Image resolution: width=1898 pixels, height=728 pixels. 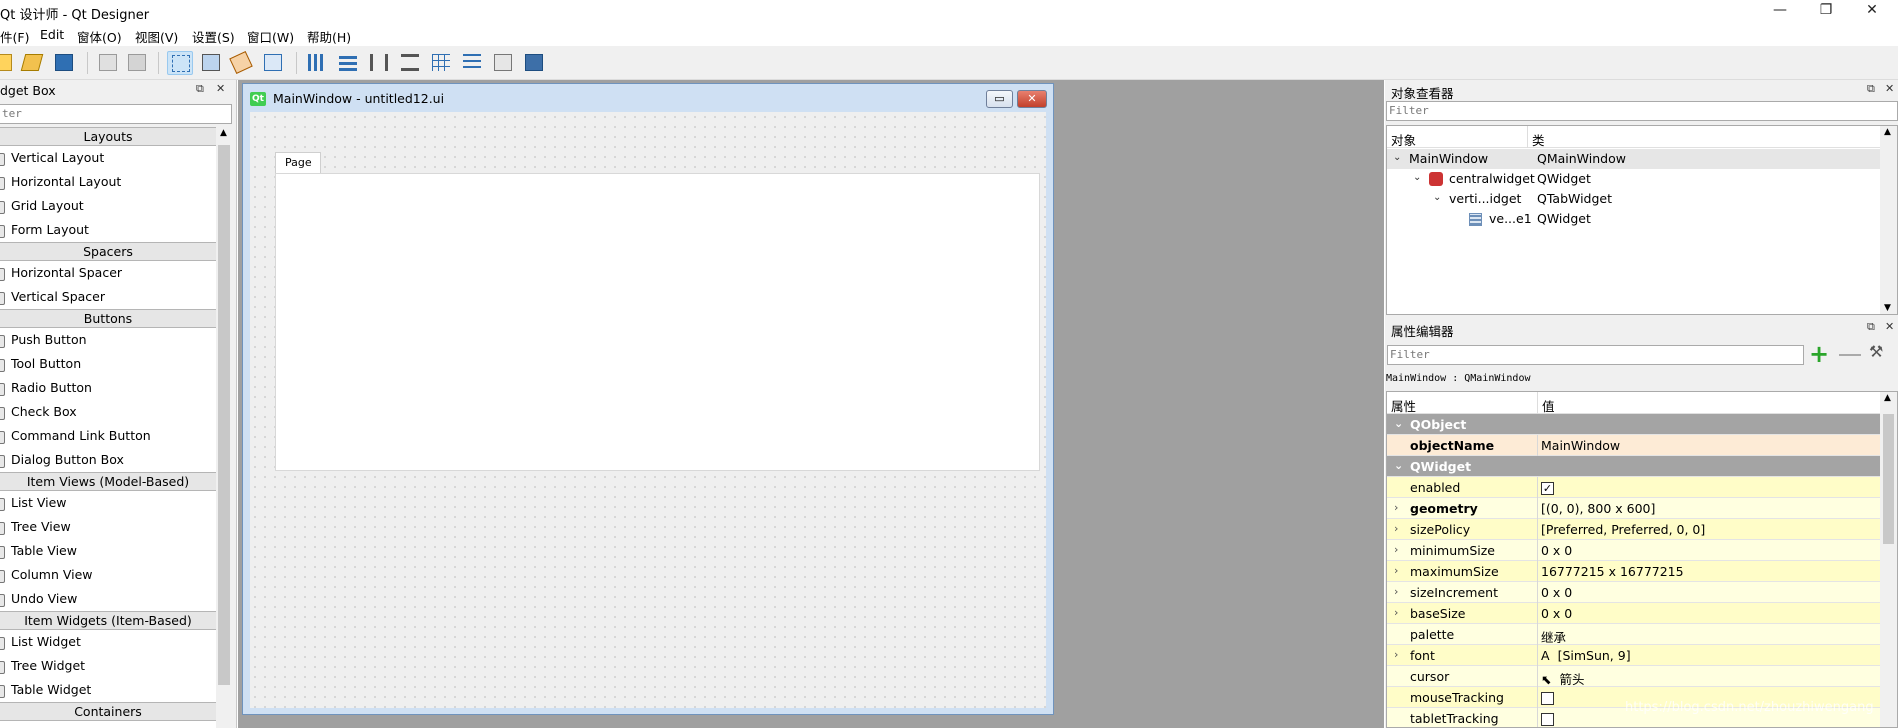 What do you see at coordinates (298, 163) in the screenshot?
I see `tab-page: Page` at bounding box center [298, 163].